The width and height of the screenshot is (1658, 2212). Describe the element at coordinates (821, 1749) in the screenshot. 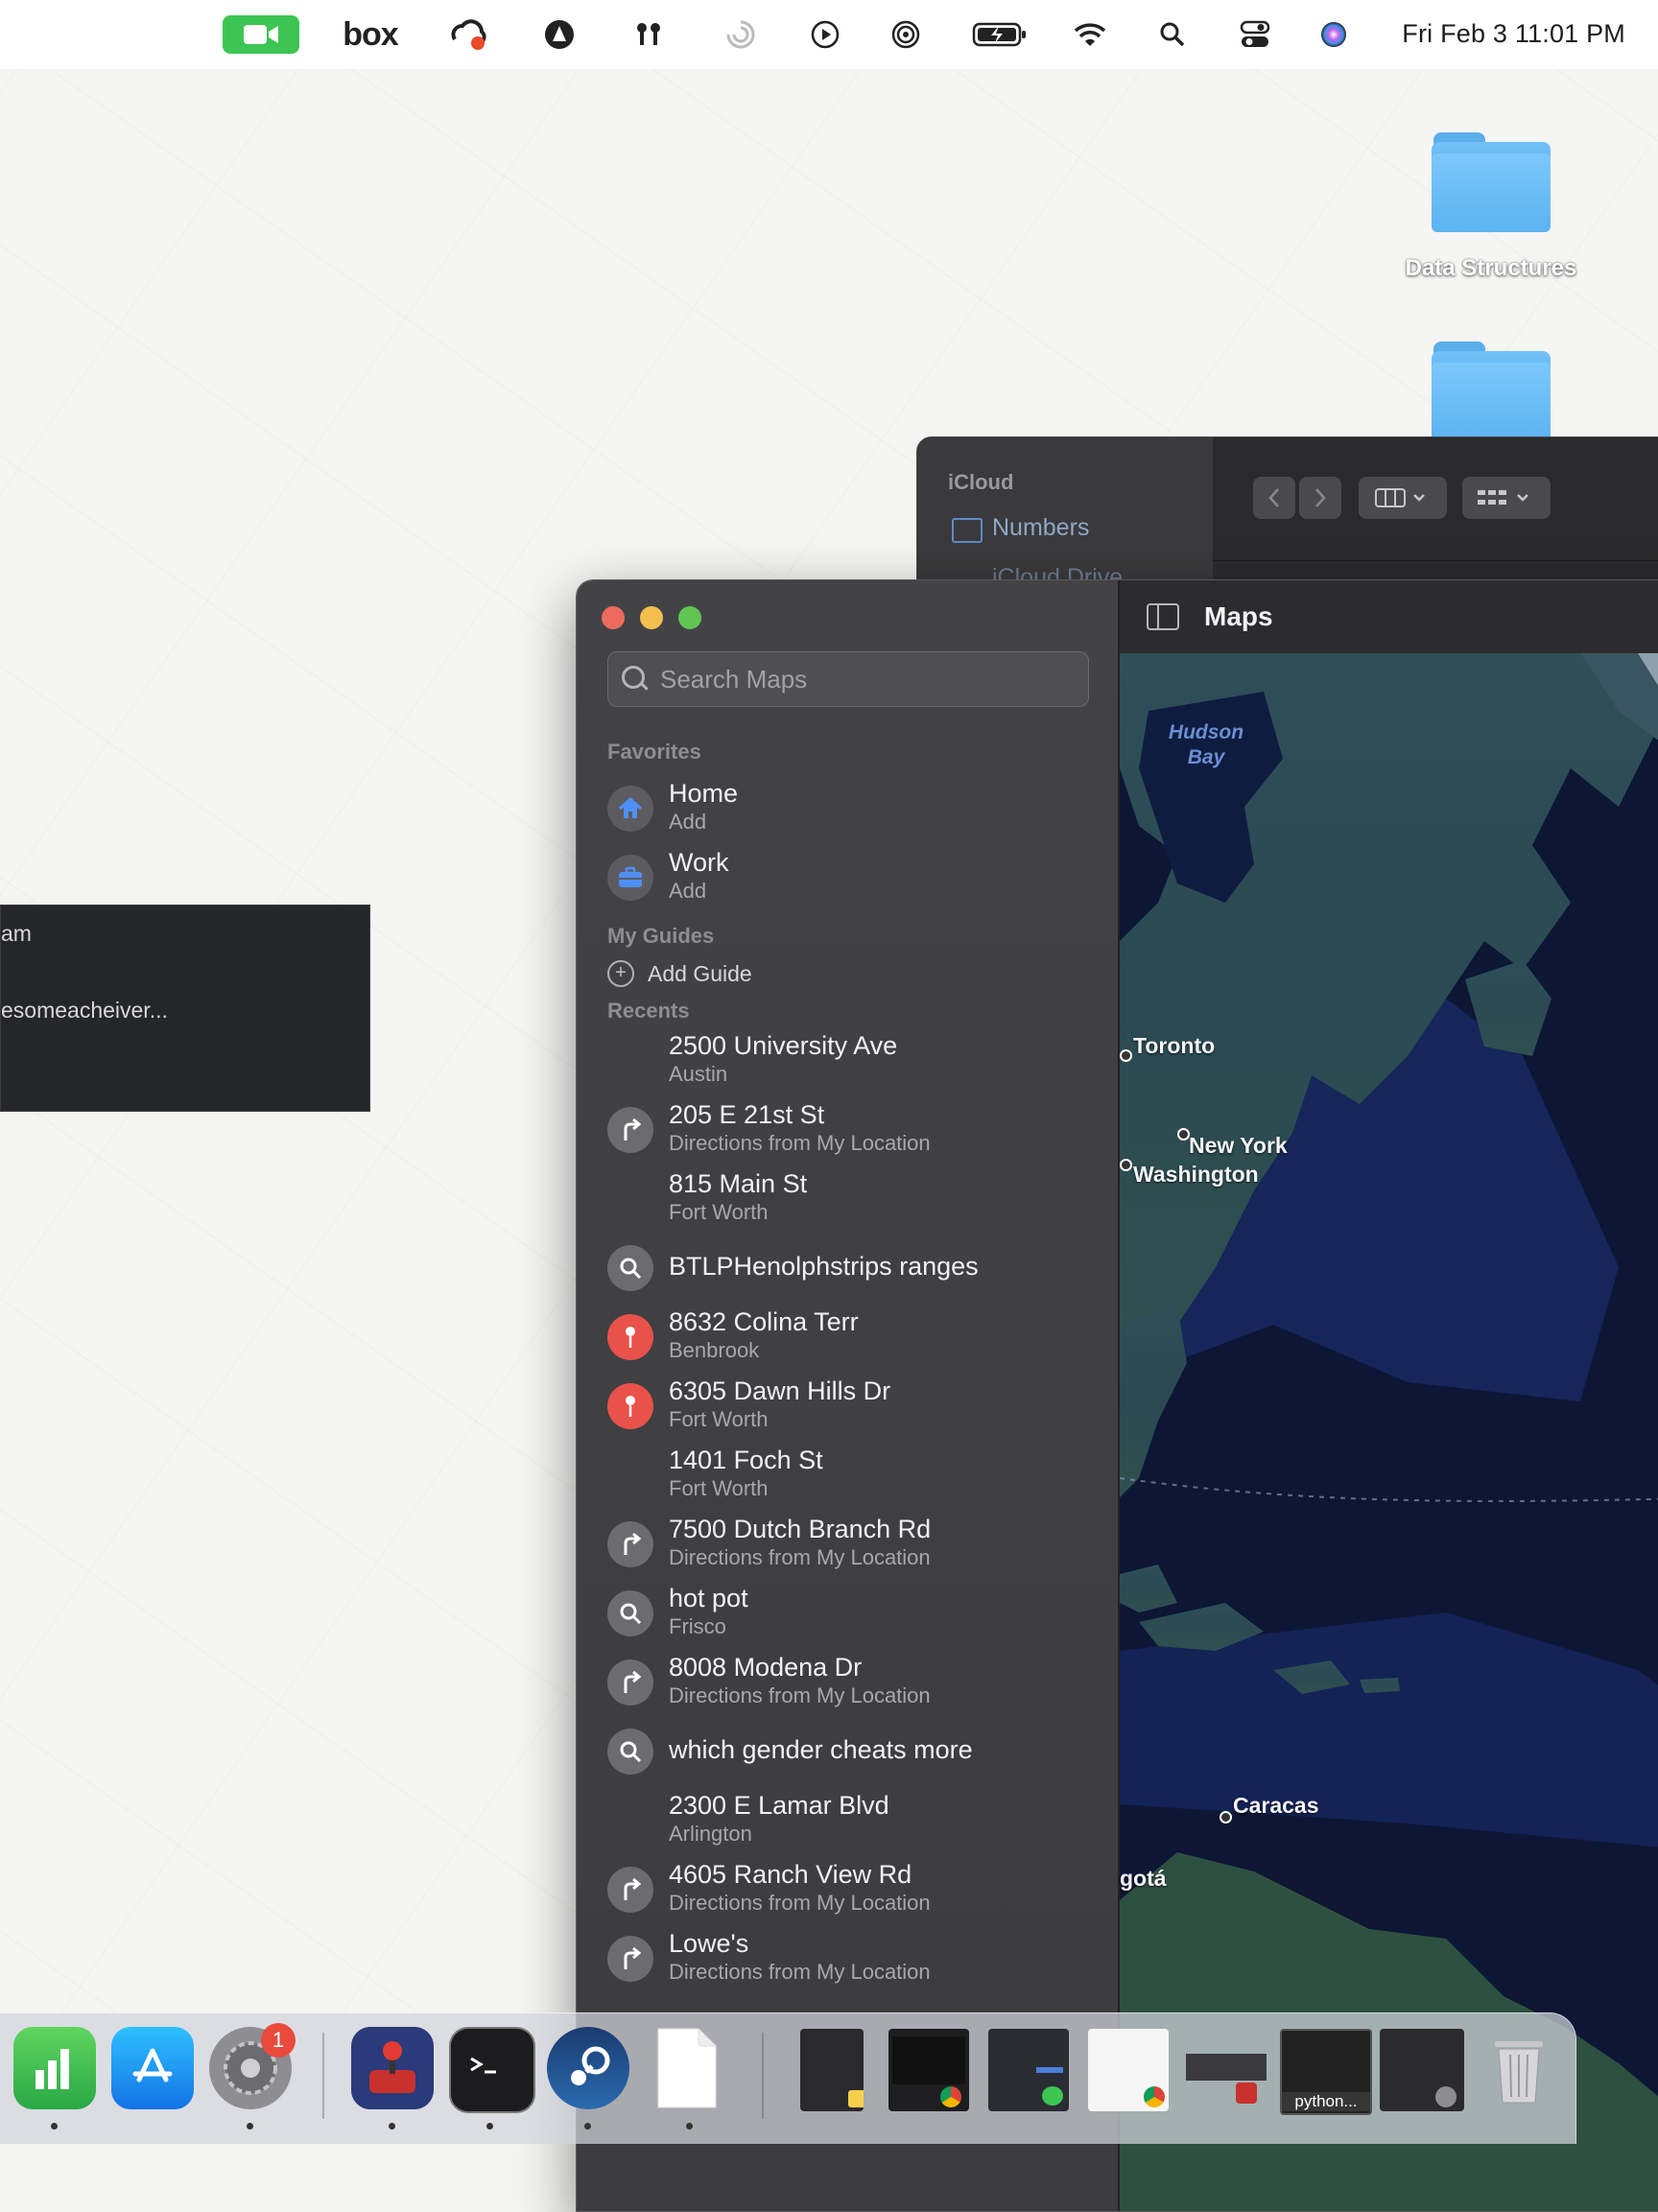

I see `recent-title: which gender cheats more` at that location.